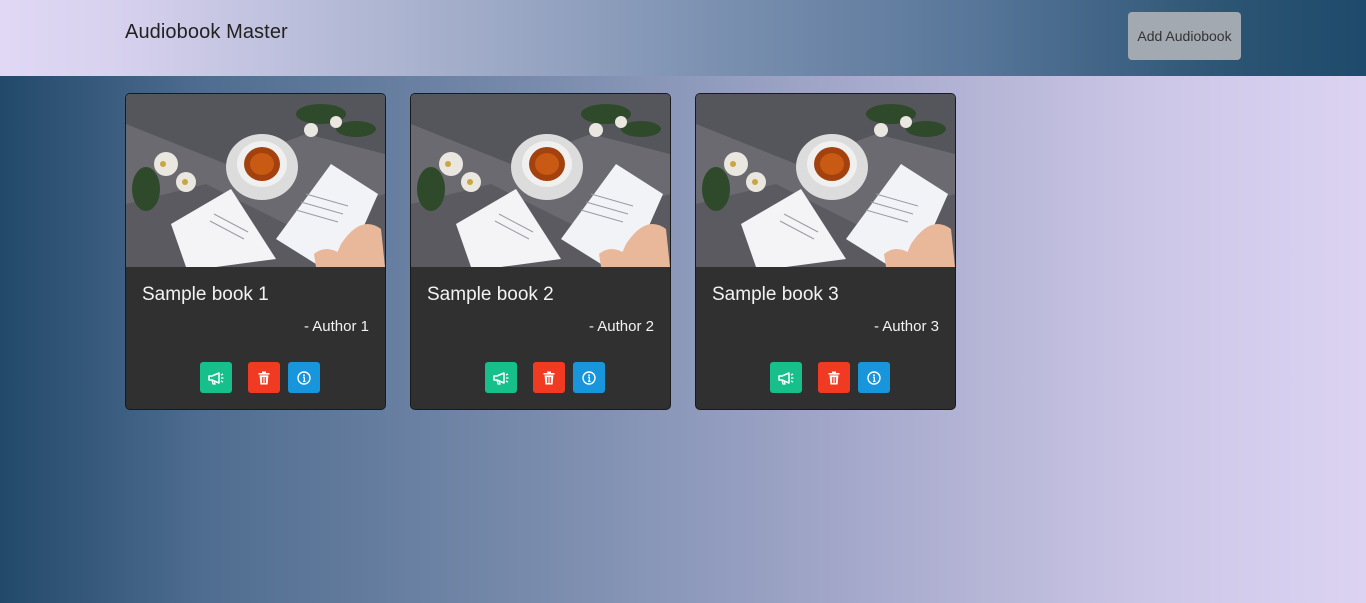 This screenshot has height=603, width=1366. What do you see at coordinates (206, 32) in the screenshot?
I see `app-title: Audiobook Master` at bounding box center [206, 32].